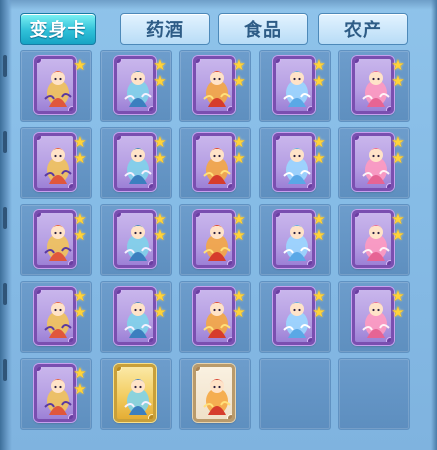  I want to click on card-fire-fox, so click(373, 239).